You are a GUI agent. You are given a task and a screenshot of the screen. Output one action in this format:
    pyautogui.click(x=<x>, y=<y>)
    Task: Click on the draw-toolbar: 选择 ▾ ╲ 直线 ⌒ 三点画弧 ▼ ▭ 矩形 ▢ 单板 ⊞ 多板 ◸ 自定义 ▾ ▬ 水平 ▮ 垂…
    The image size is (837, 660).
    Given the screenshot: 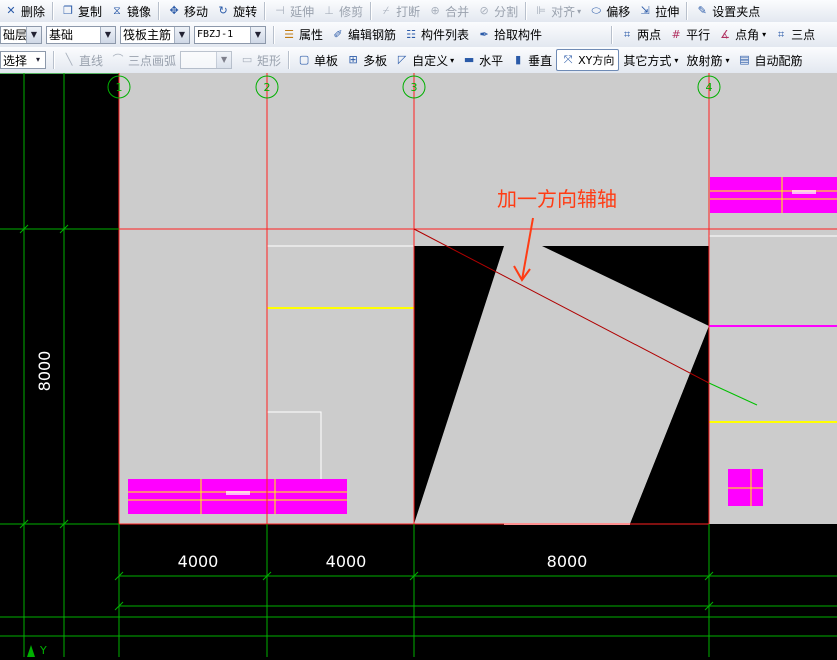 What is the action you would take?
    pyautogui.click(x=418, y=60)
    